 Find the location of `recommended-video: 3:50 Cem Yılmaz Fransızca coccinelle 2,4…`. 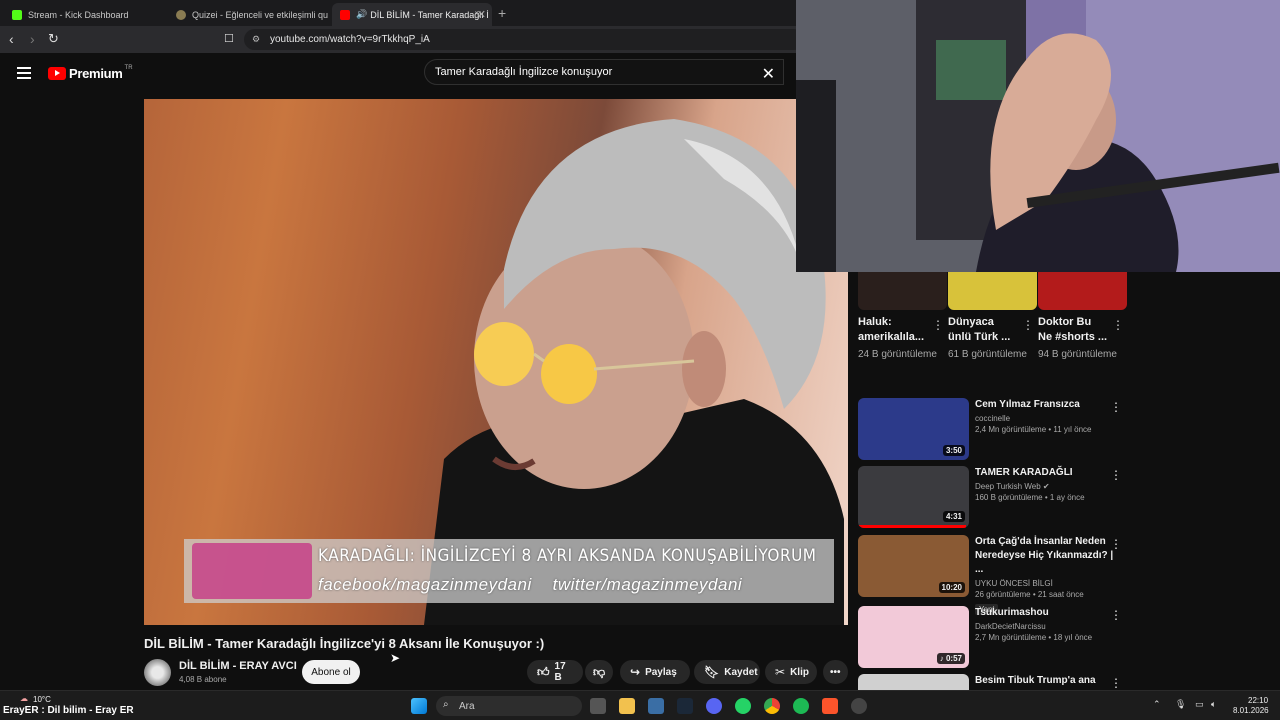

recommended-video: 3:50 Cem Yılmaz Fransızca coccinelle 2,4… is located at coordinates (994, 430).